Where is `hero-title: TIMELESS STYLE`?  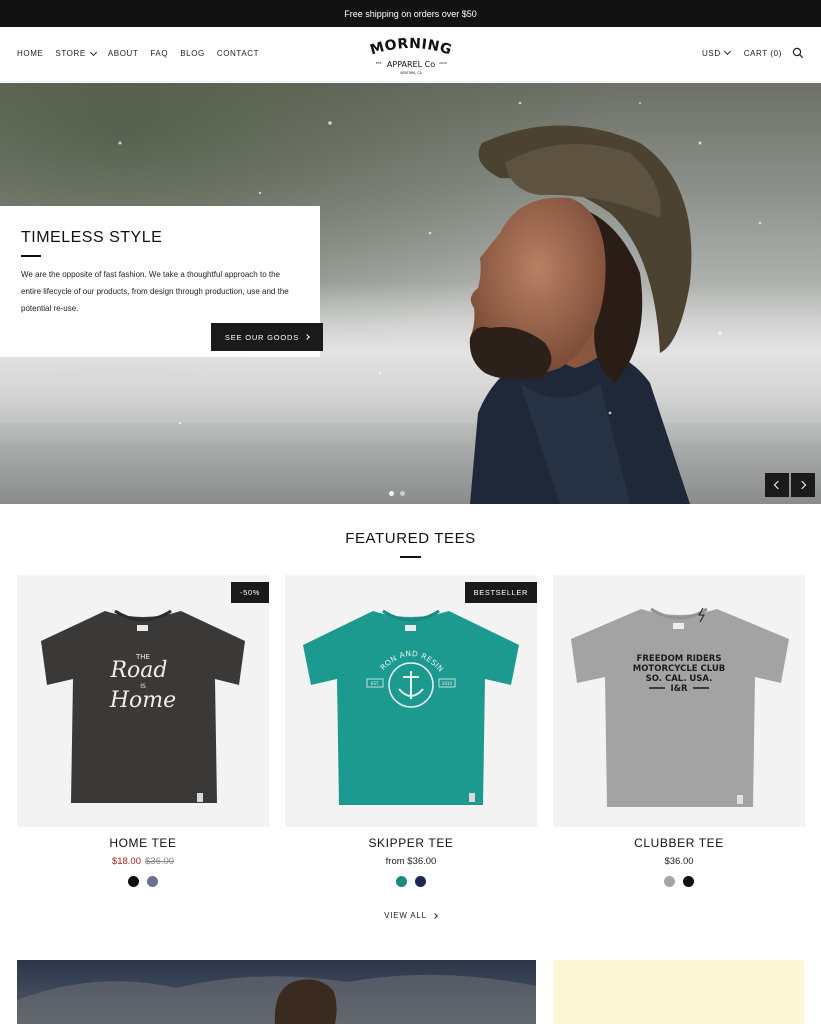
hero-title: TIMELESS STYLE is located at coordinates (92, 237).